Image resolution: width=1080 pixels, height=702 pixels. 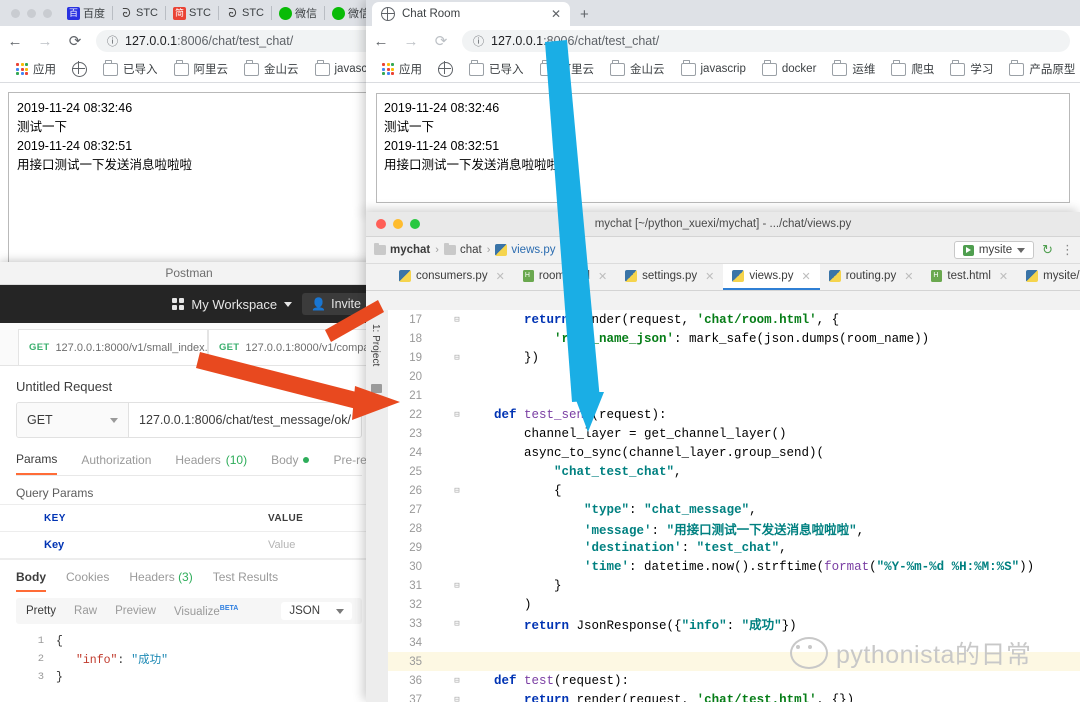 I want to click on breadcrumb-item-mychat: mychat, so click(x=402, y=249).